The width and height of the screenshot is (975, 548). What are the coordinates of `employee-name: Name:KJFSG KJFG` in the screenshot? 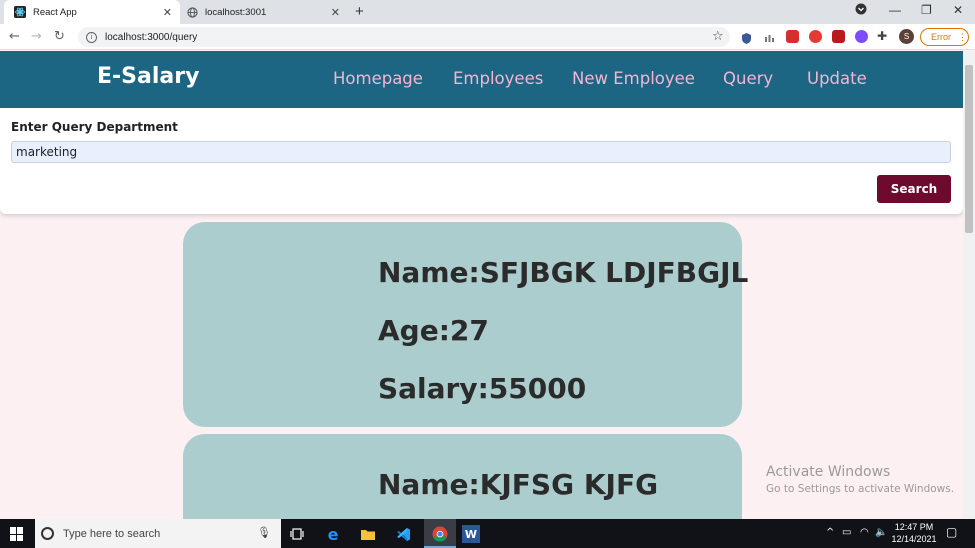 It's located at (518, 484).